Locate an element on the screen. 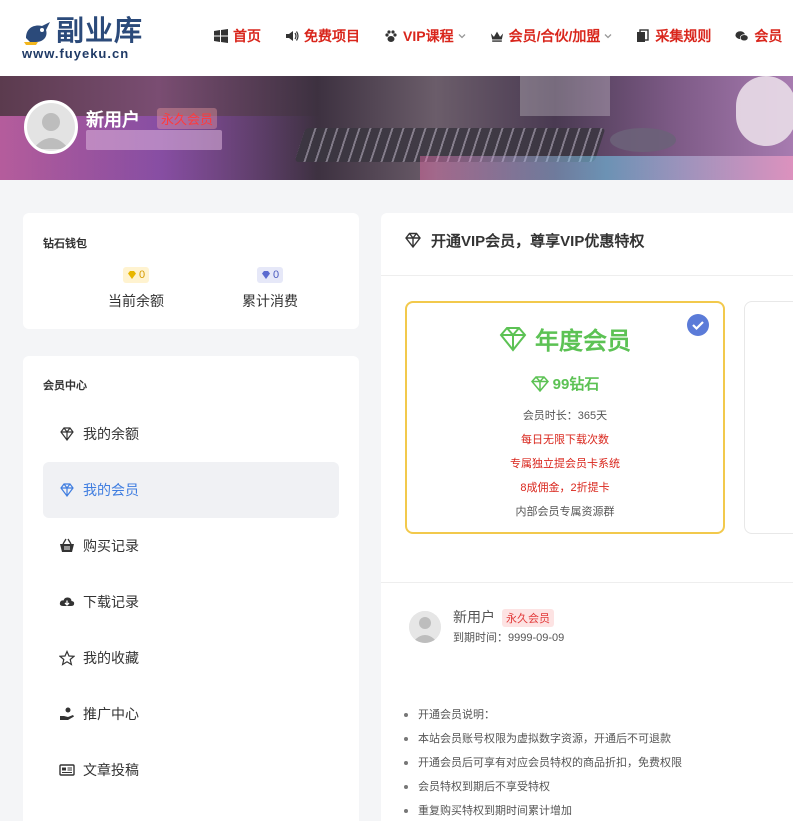 This screenshot has height=821, width=793. list-item: 本站会员账号权限为虚拟数字资源，开通后不可退款 is located at coordinates (598, 739).